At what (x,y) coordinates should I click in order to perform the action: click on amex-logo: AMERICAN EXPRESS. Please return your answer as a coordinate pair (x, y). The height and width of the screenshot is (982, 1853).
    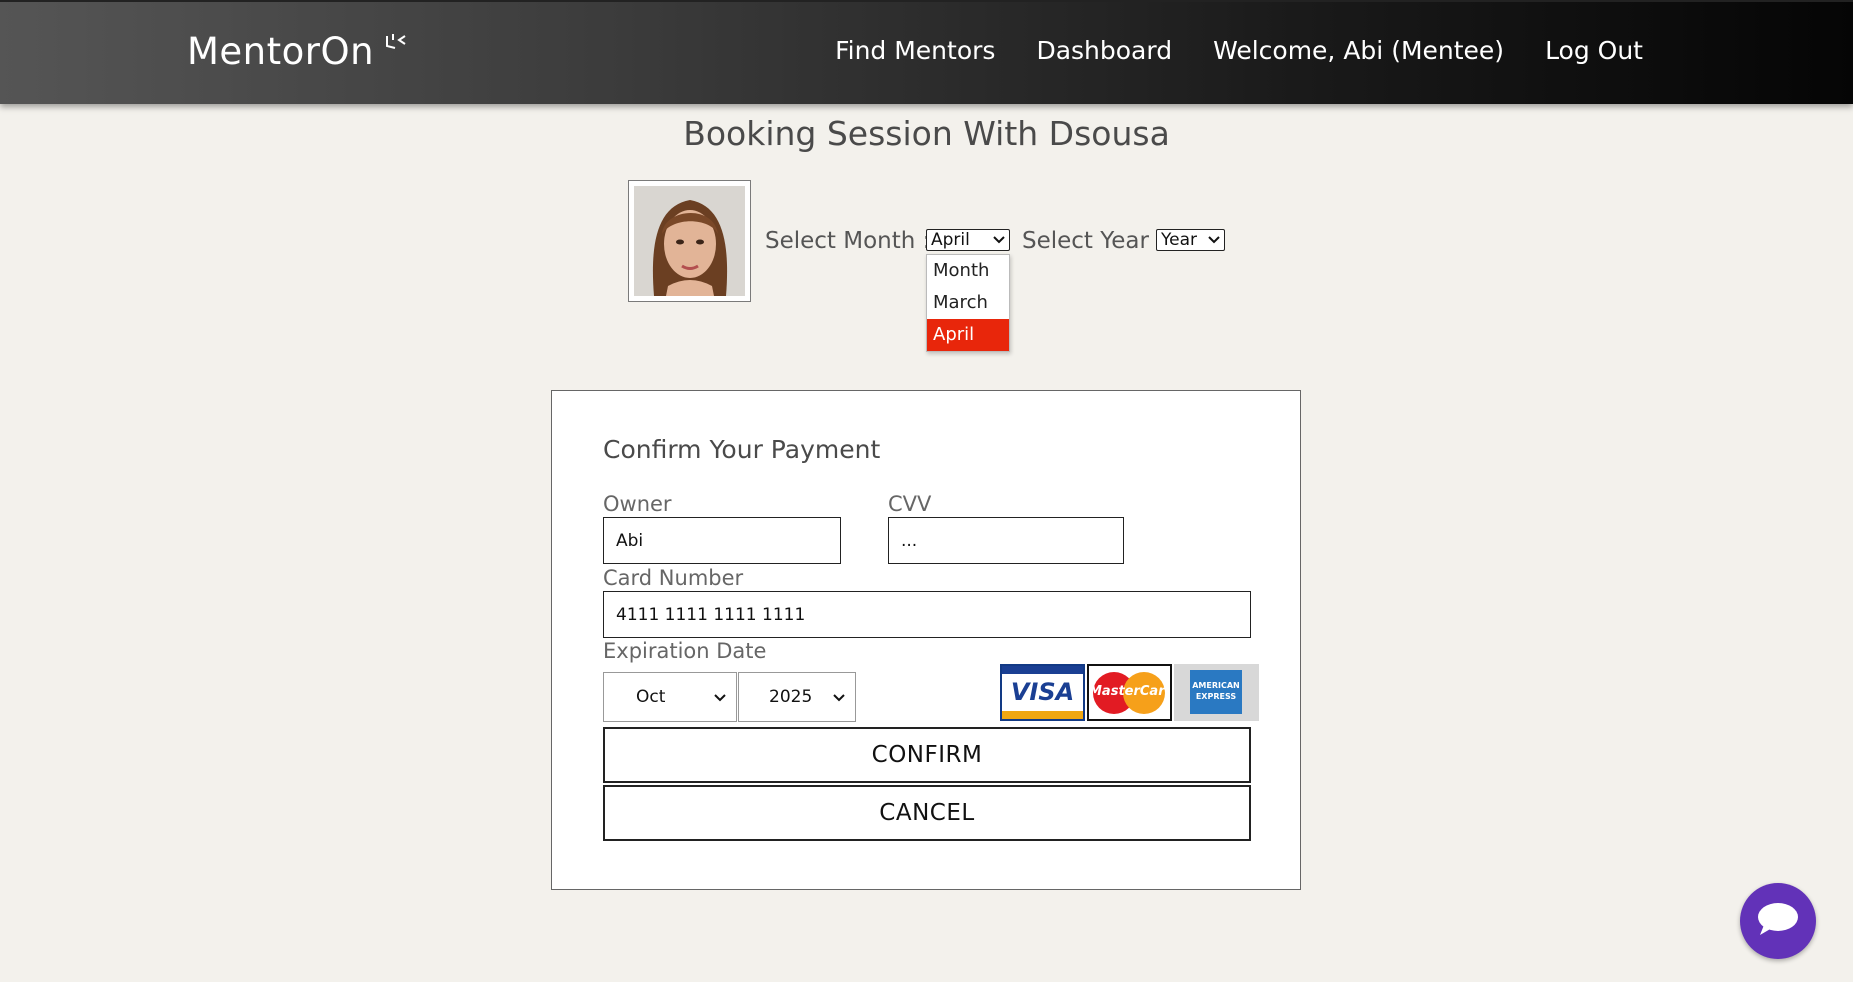
    Looking at the image, I should click on (1216, 692).